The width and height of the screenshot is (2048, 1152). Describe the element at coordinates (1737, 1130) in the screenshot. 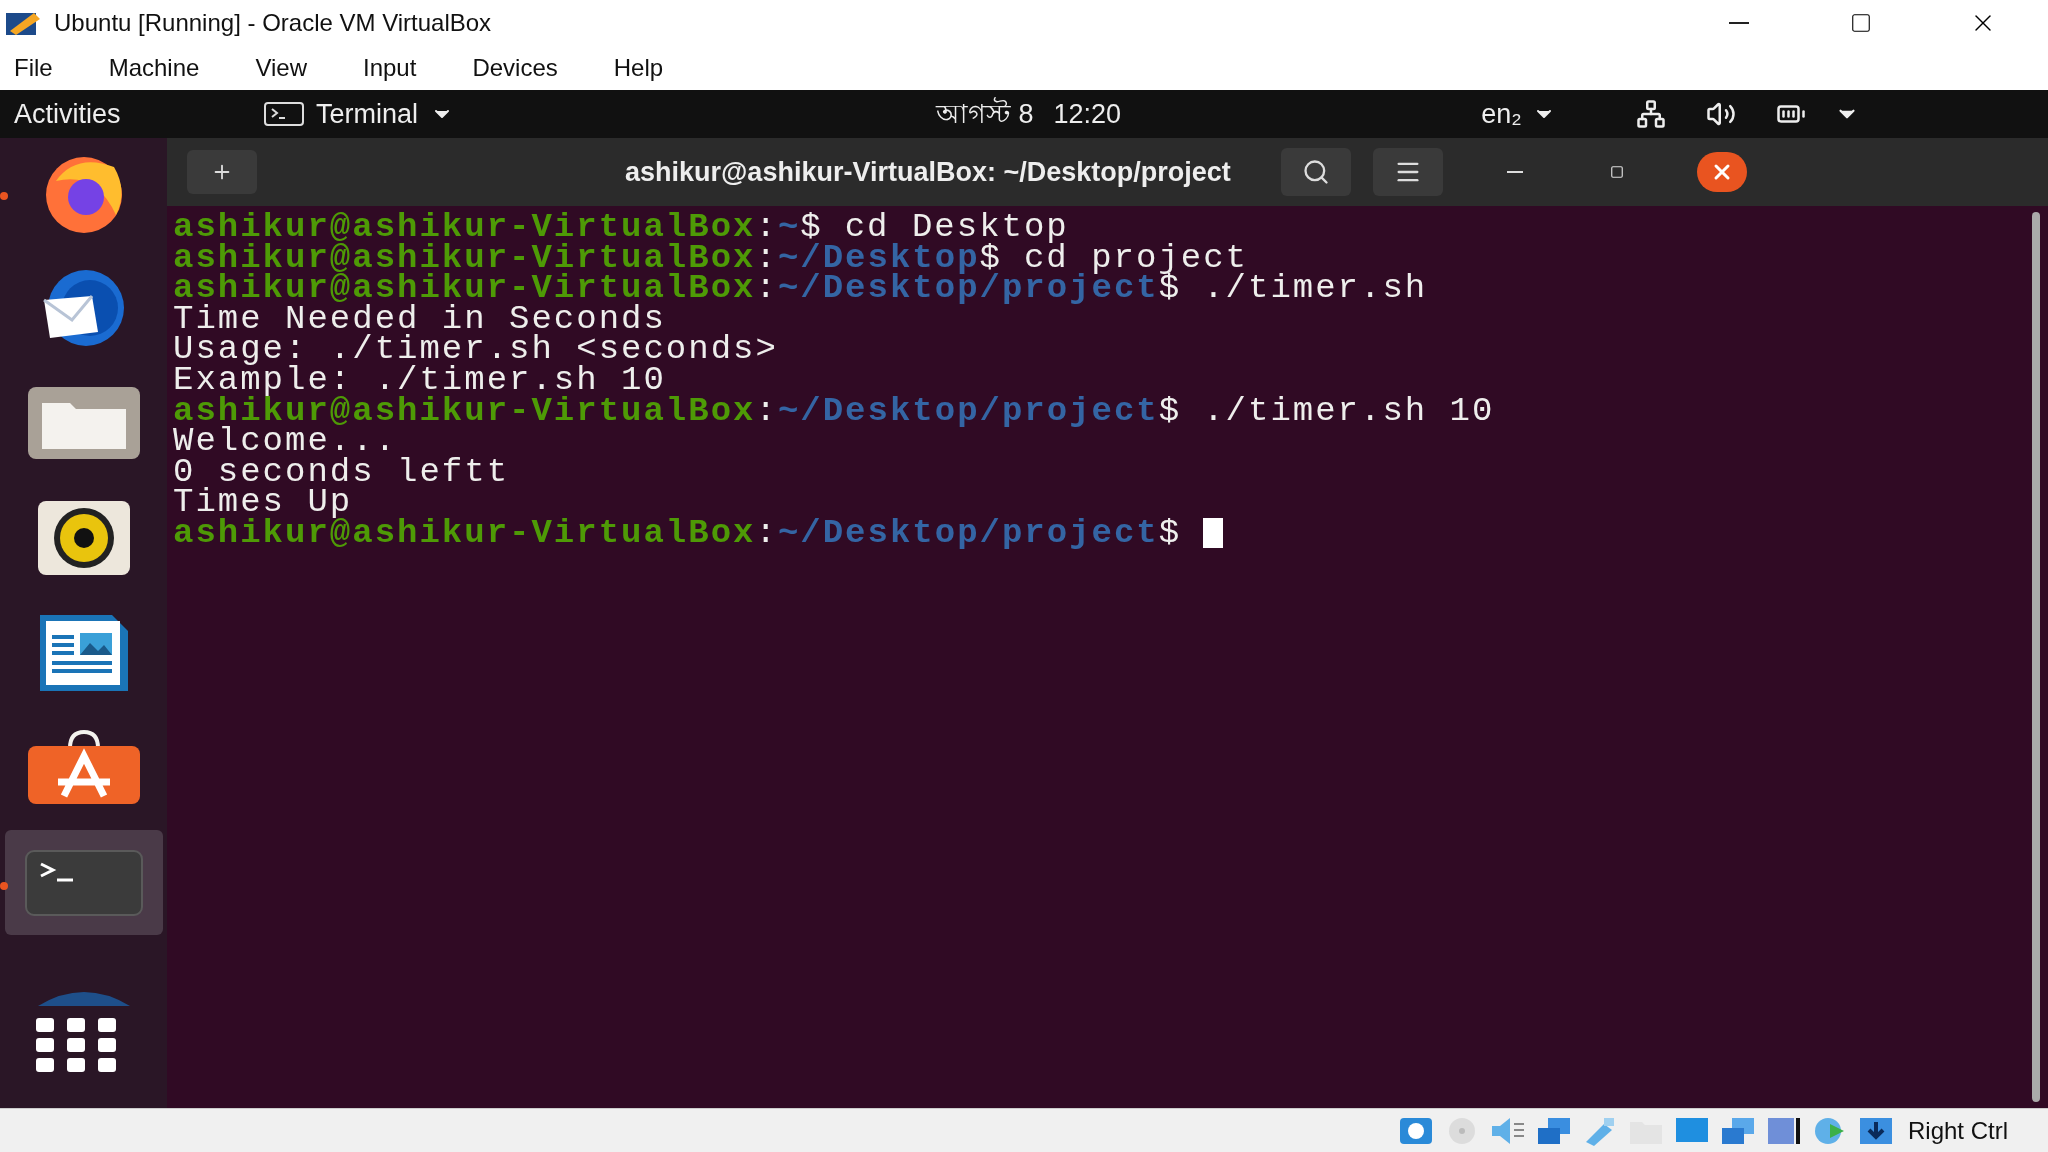

I see `windows-icon` at that location.